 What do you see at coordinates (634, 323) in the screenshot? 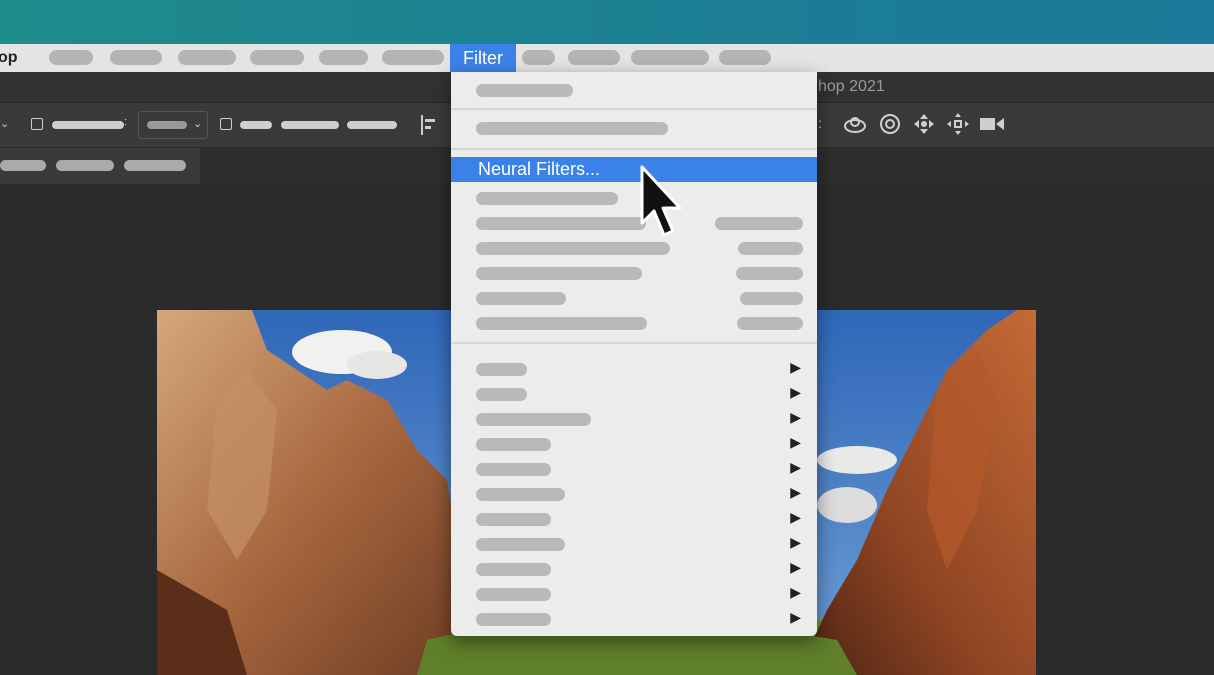
I see `menu-item-vanishing-point` at bounding box center [634, 323].